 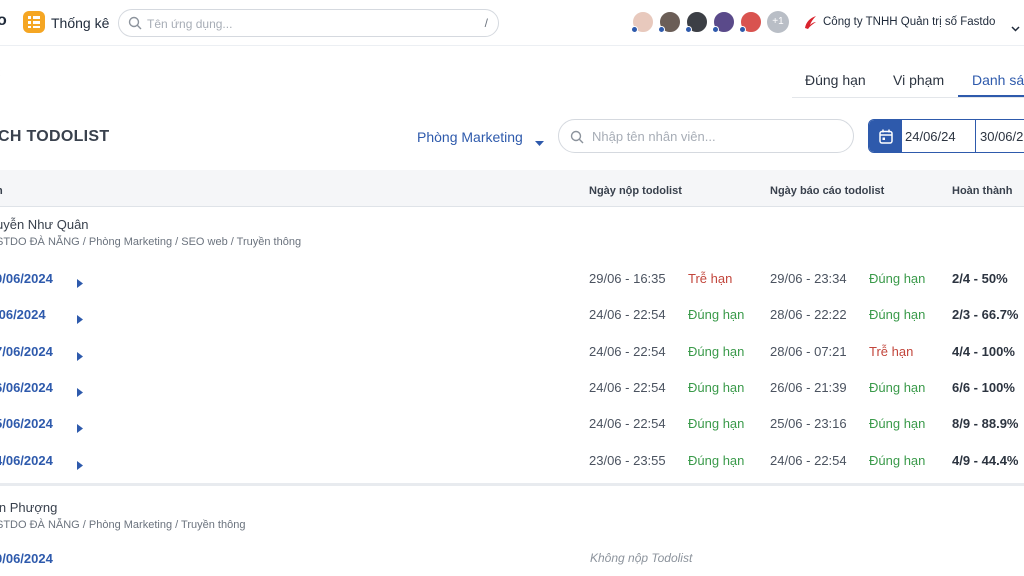 What do you see at coordinates (34, 22) in the screenshot?
I see `statistics-app-icon` at bounding box center [34, 22].